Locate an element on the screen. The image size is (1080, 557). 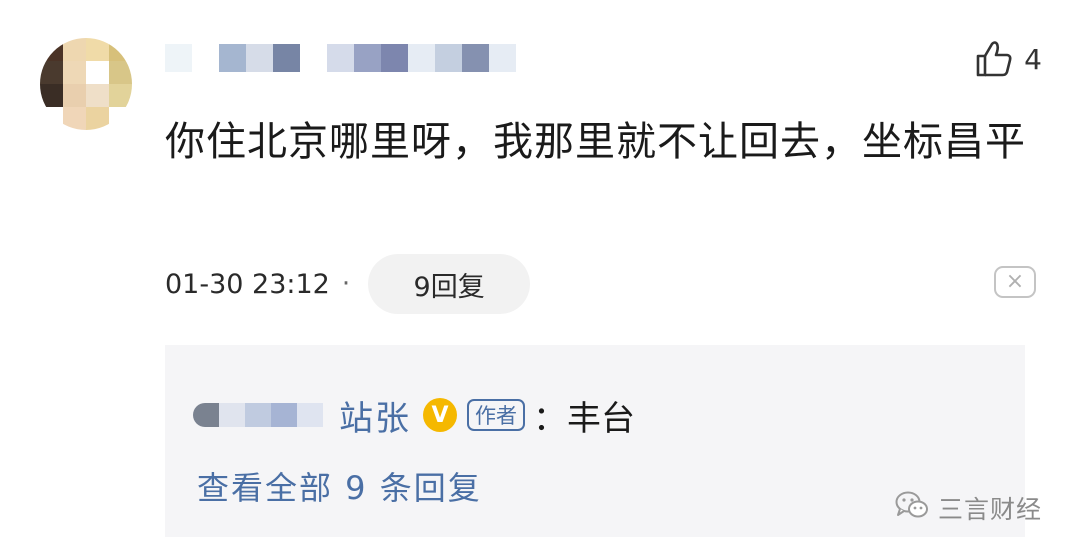
watermark: 三言财经 is located at coordinates (968, 508).